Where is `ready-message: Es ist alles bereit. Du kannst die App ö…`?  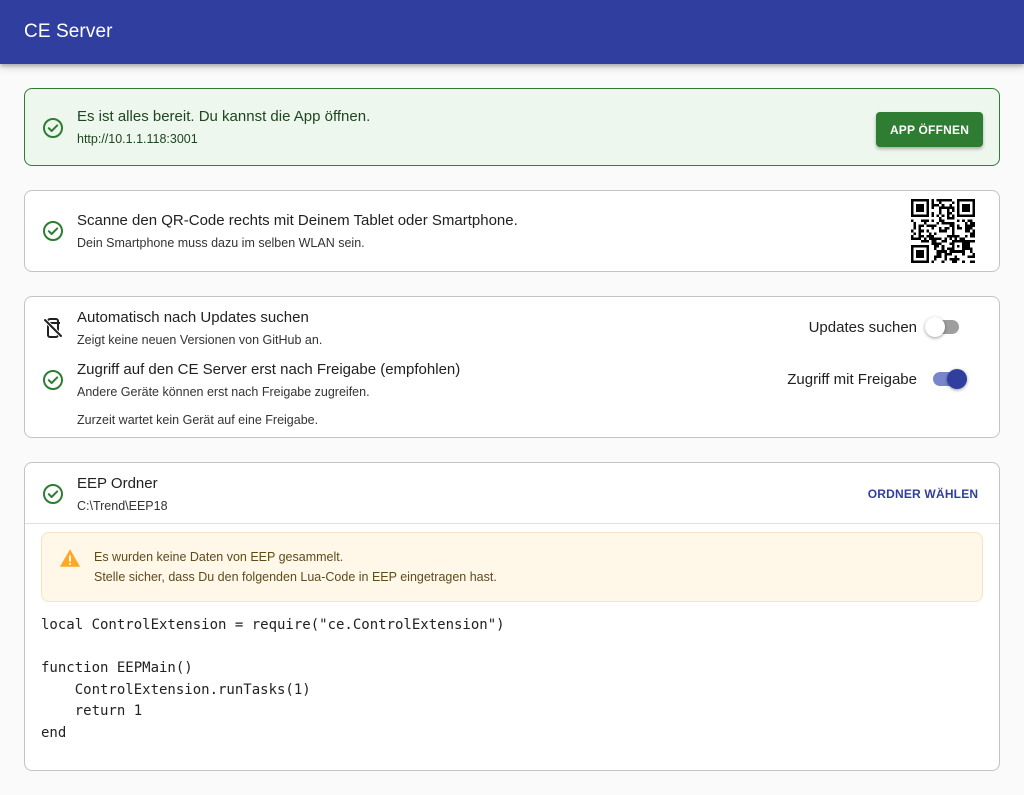 ready-message: Es ist alles bereit. Du kannst die App ö… is located at coordinates (224, 116).